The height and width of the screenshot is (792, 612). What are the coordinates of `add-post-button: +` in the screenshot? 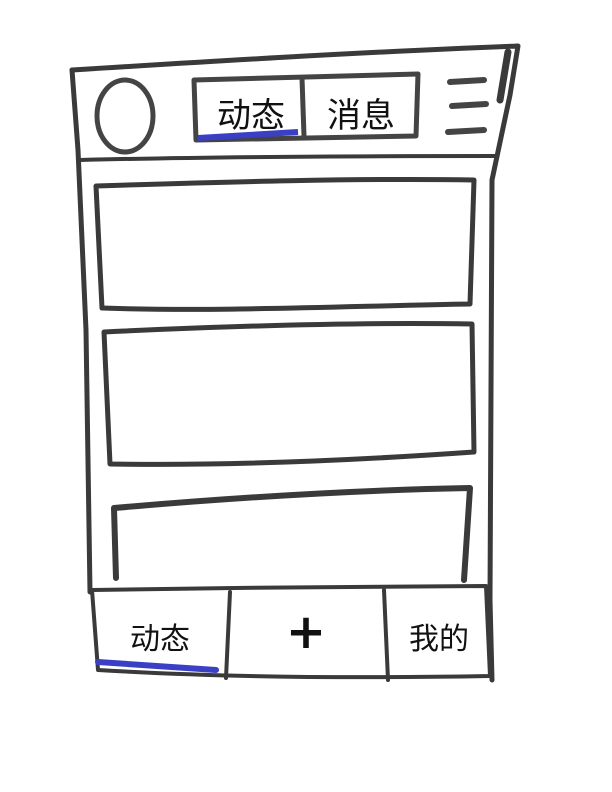 It's located at (306, 632).